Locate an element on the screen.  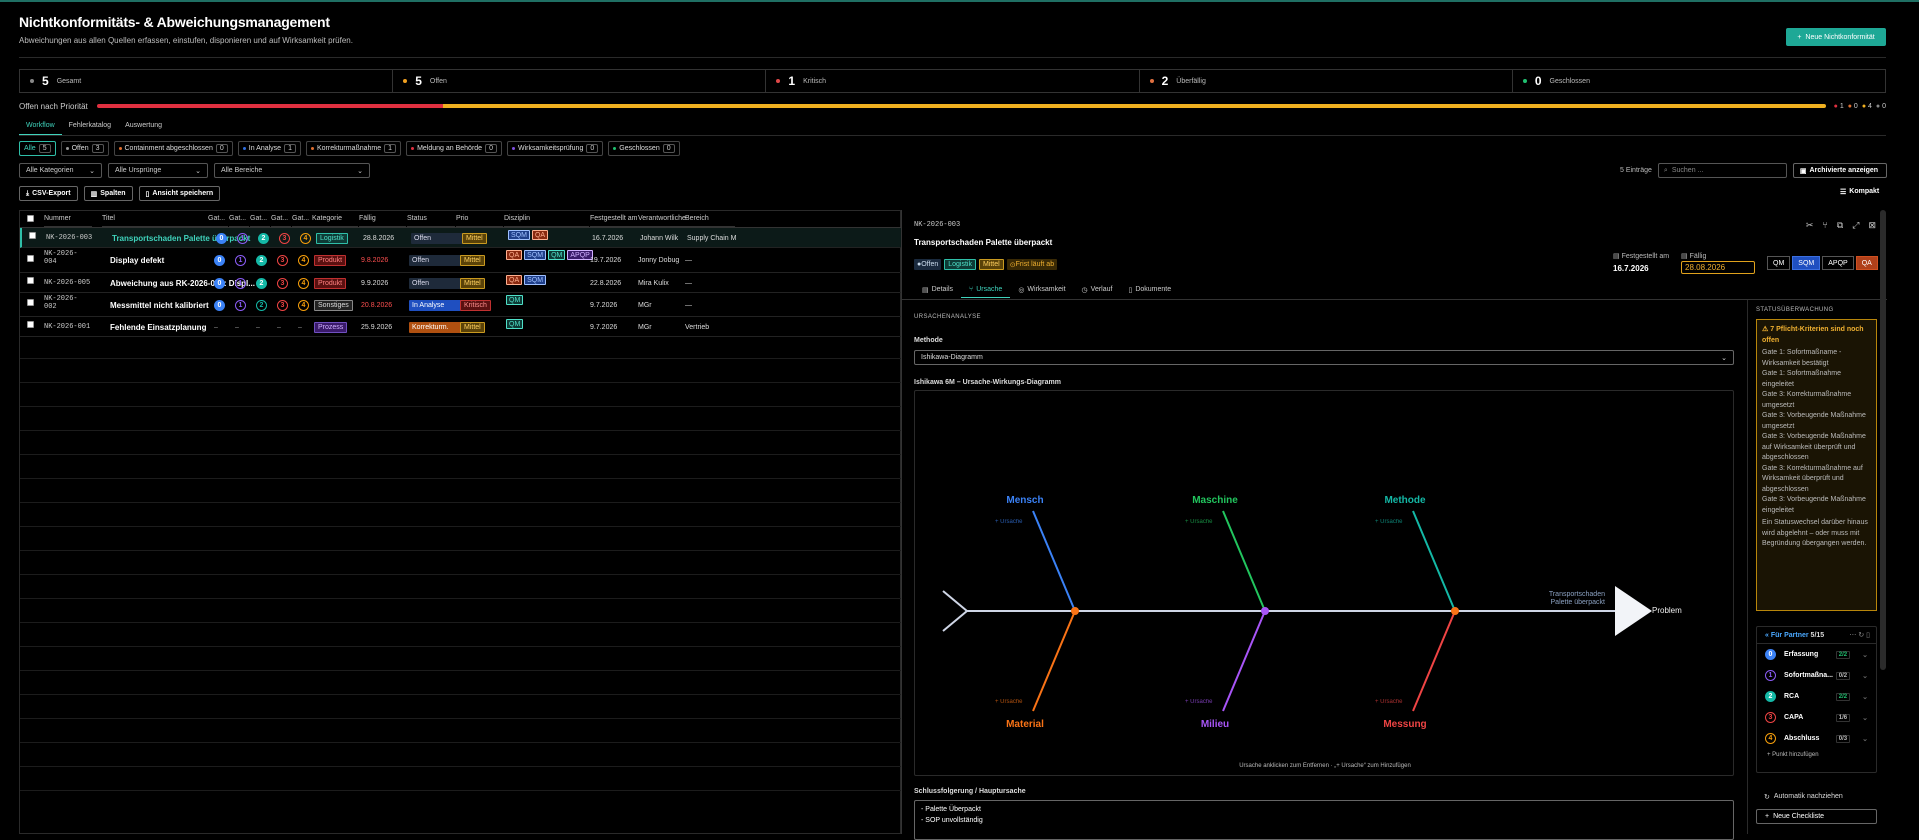
add-point-link: + Punkt hinzufügen is located at coordinates (1816, 753).